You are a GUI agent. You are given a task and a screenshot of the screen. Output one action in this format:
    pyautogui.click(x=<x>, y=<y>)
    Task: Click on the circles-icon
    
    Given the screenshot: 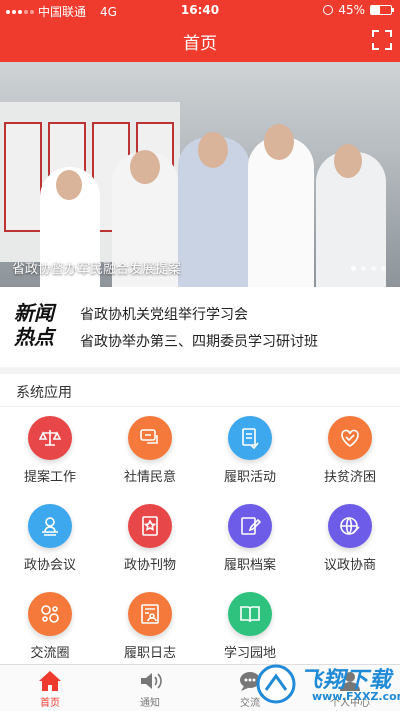 What is the action you would take?
    pyautogui.click(x=50, y=614)
    